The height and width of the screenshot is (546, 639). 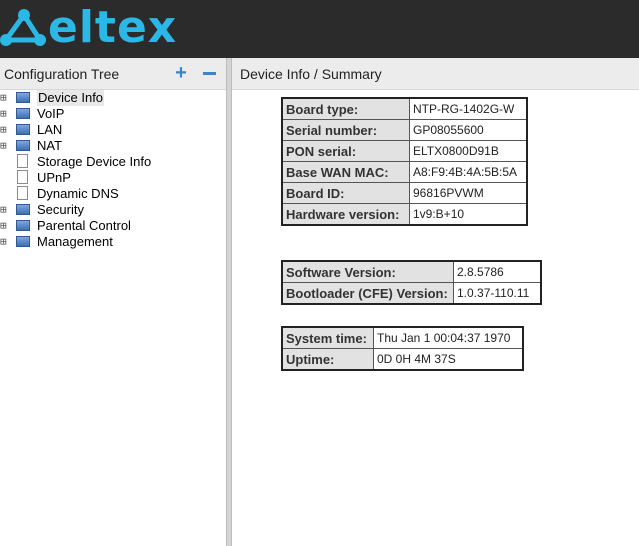 I want to click on table-row: Board type: NTP-RG-1402G-W, so click(x=404, y=108).